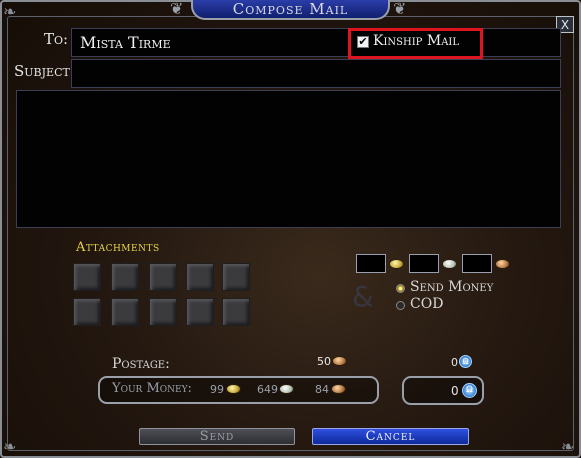  I want to click on to-field-value: Mista Tirme, so click(125, 42).